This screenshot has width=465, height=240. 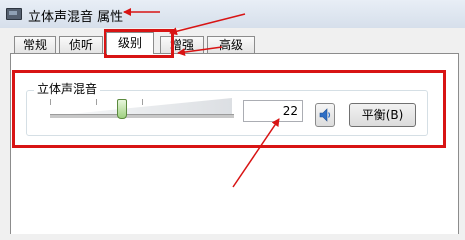 I want to click on tab-general: 常规, so click(x=35, y=44).